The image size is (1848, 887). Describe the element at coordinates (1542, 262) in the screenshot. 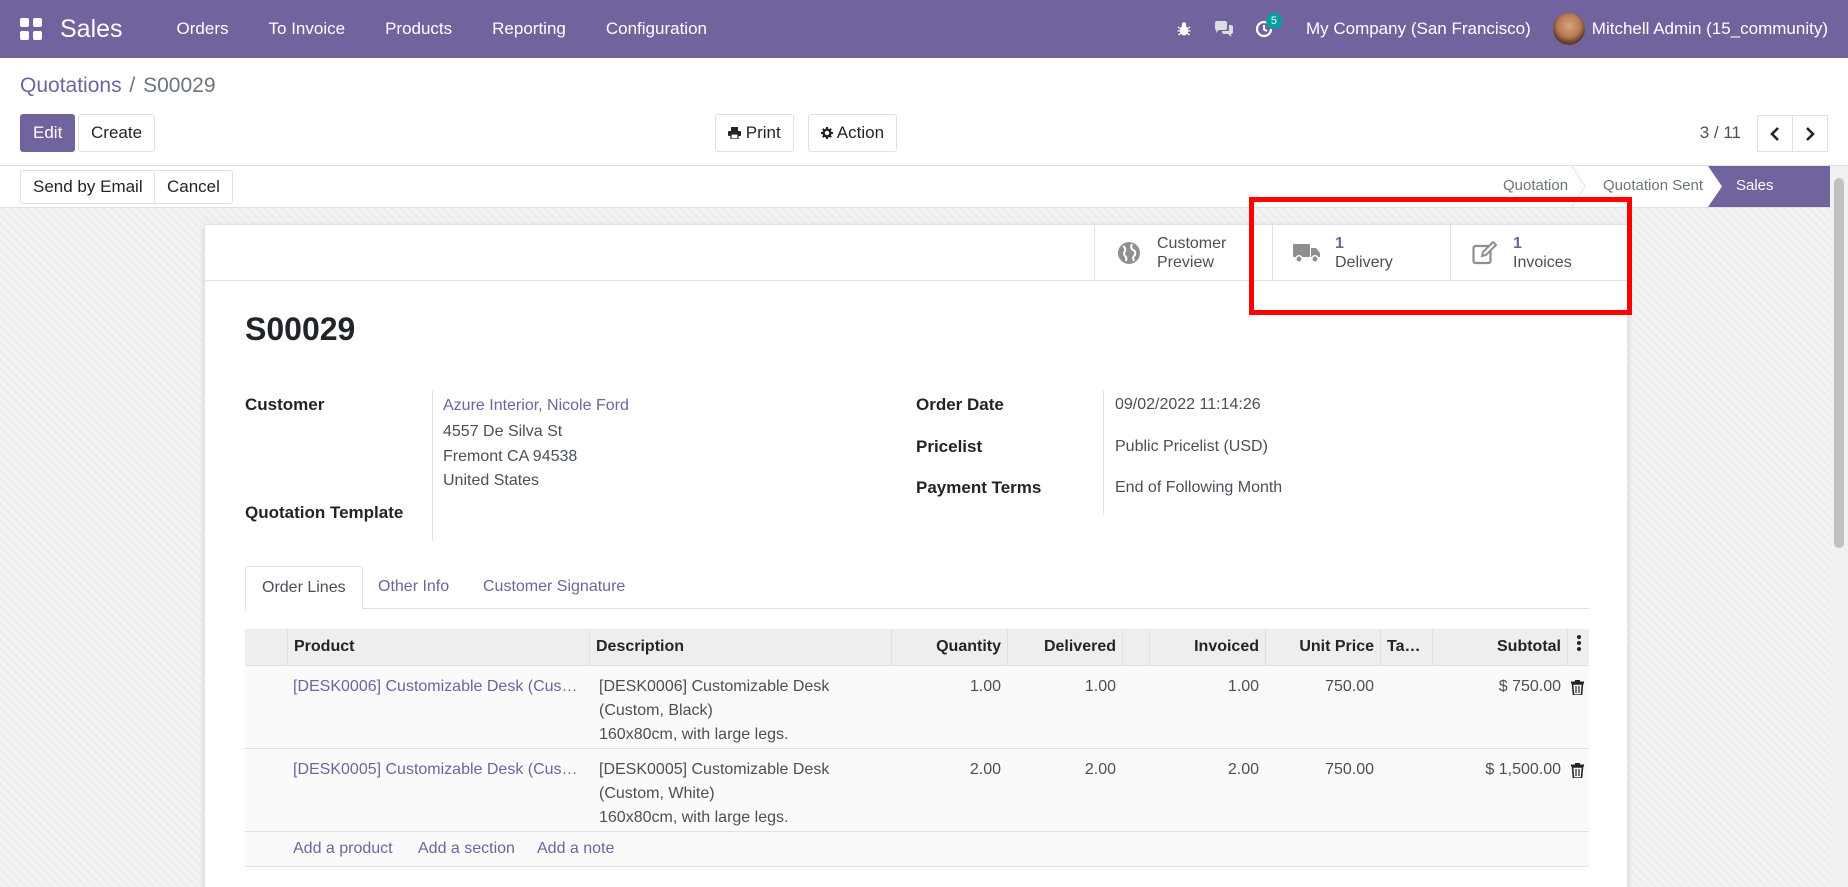

I see `invoices-label: Invoices` at that location.